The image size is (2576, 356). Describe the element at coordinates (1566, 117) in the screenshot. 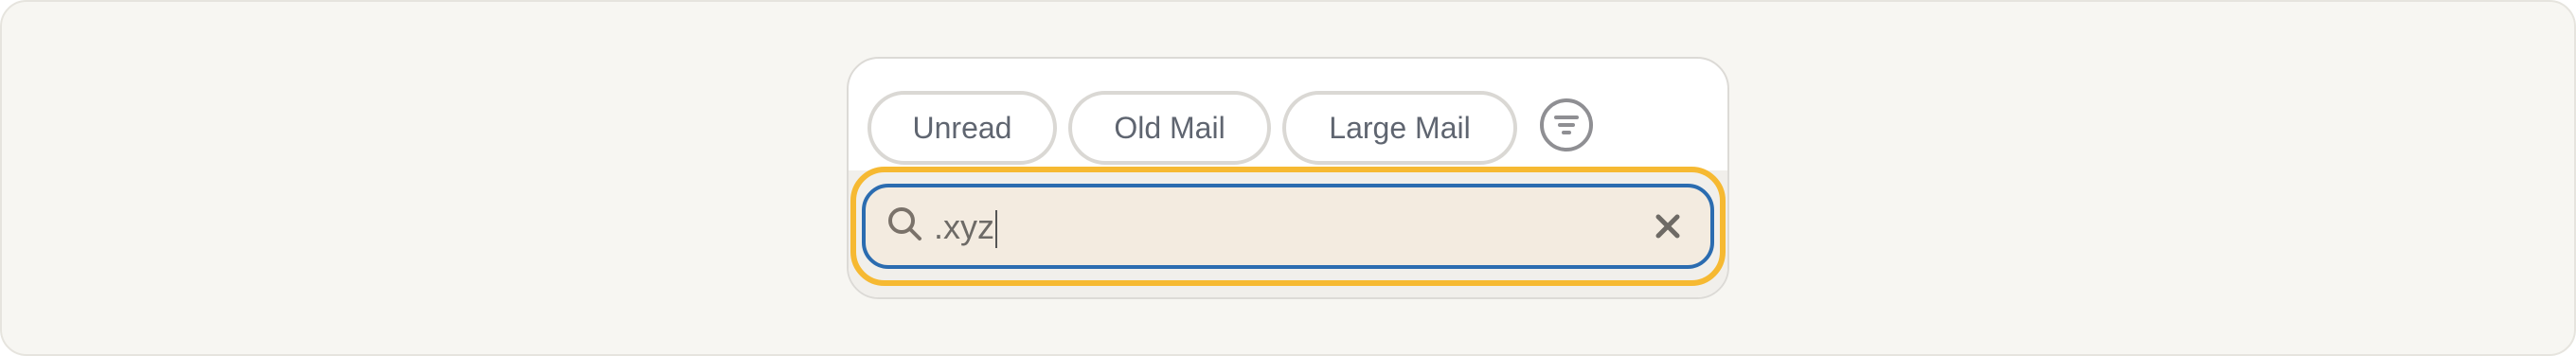

I see `filter-icon` at that location.